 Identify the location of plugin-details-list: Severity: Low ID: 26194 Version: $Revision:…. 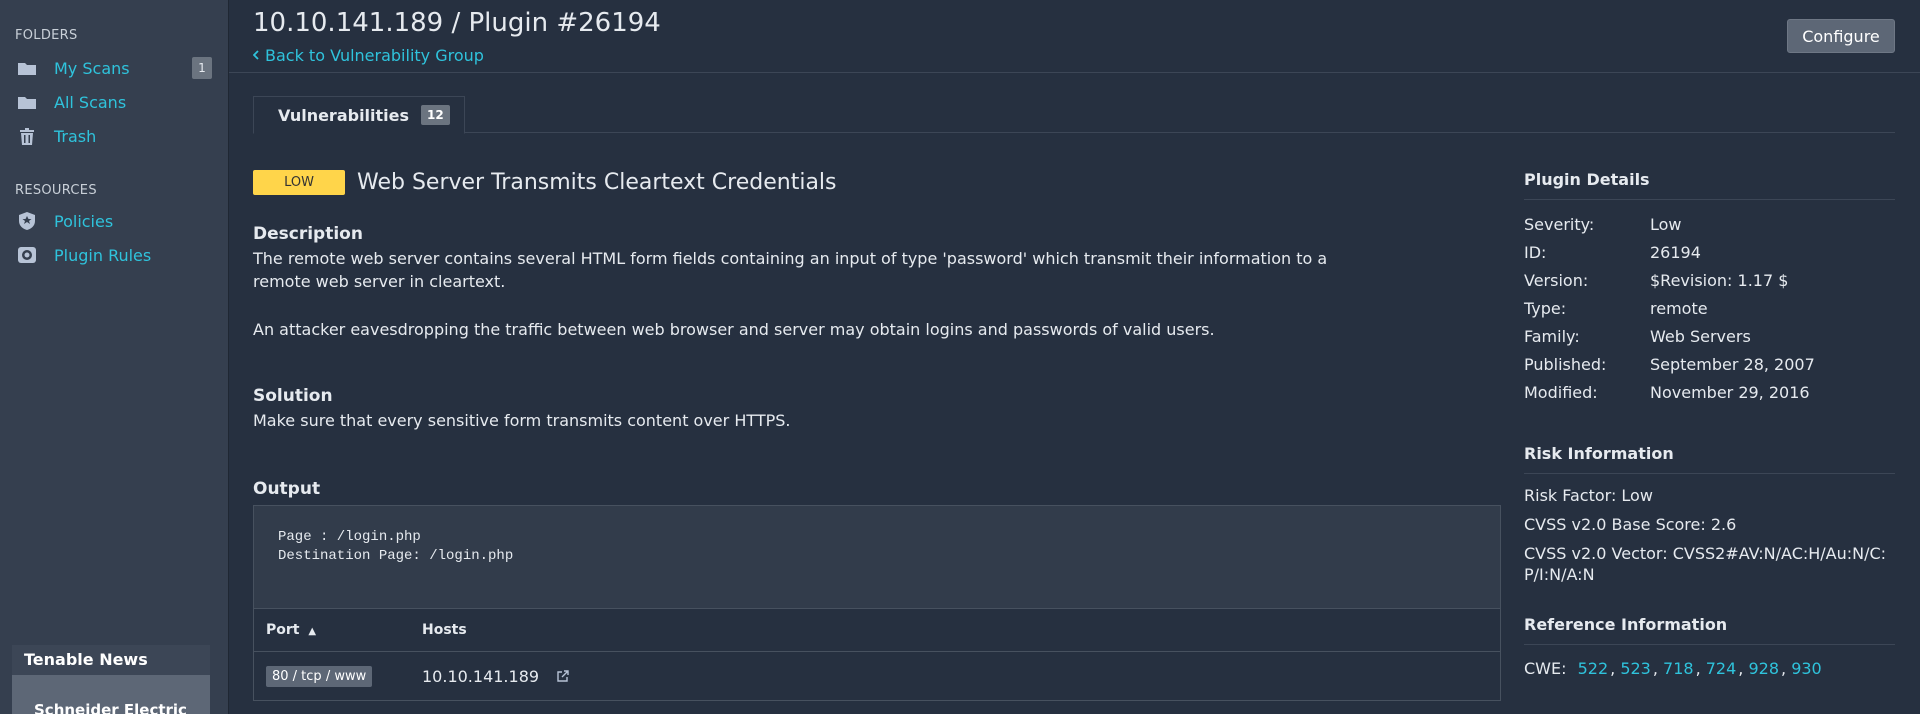
(1709, 308).